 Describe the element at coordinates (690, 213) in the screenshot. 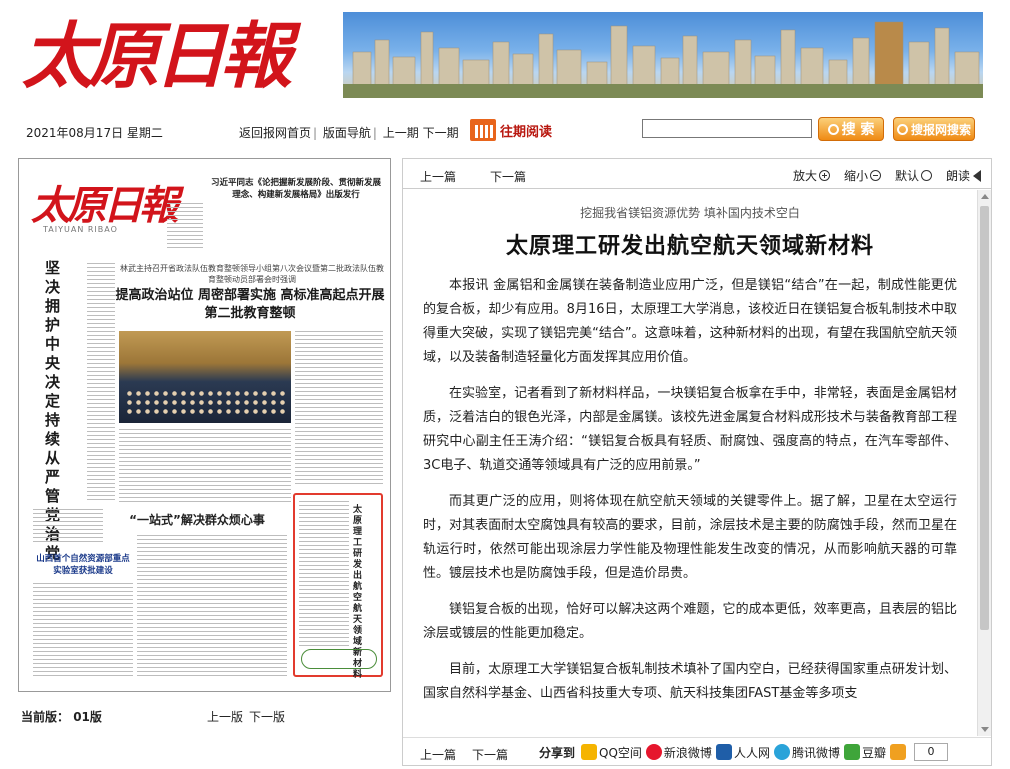

I see `article-subtitle: 挖掘我省镁铝资源优势 填补国内技术空白` at that location.